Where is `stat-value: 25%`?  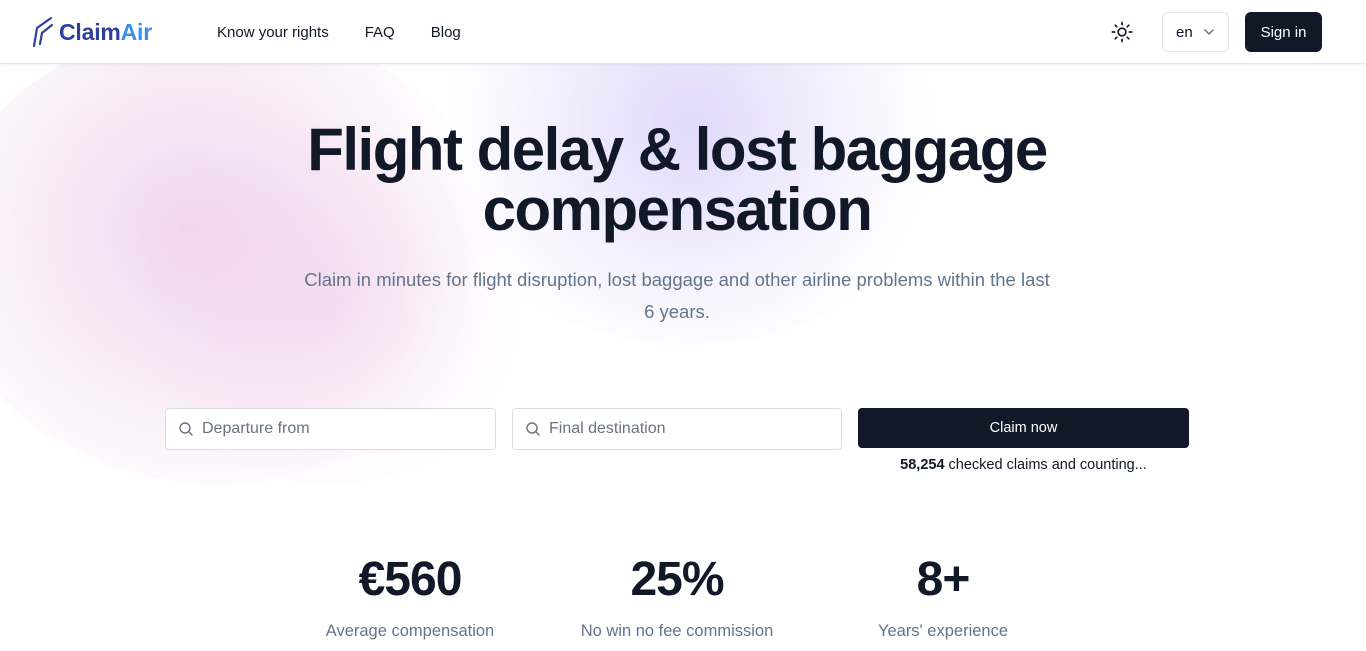
stat-value: 25% is located at coordinates (677, 579).